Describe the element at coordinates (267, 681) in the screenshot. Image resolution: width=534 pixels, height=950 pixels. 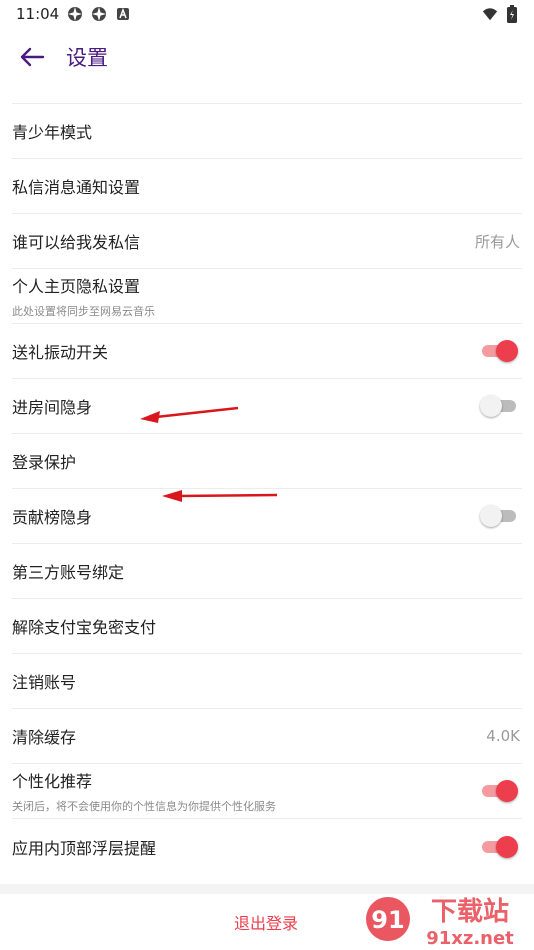
I see `setting-delete-account: 注销账号` at that location.